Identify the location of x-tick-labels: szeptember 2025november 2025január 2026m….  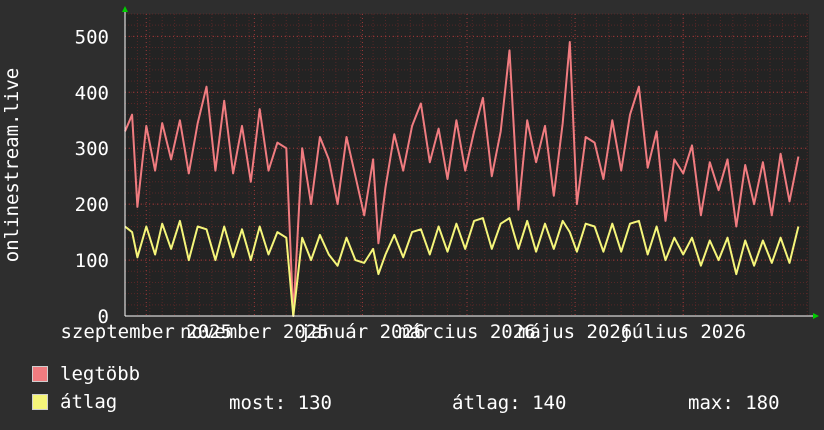
(403, 332).